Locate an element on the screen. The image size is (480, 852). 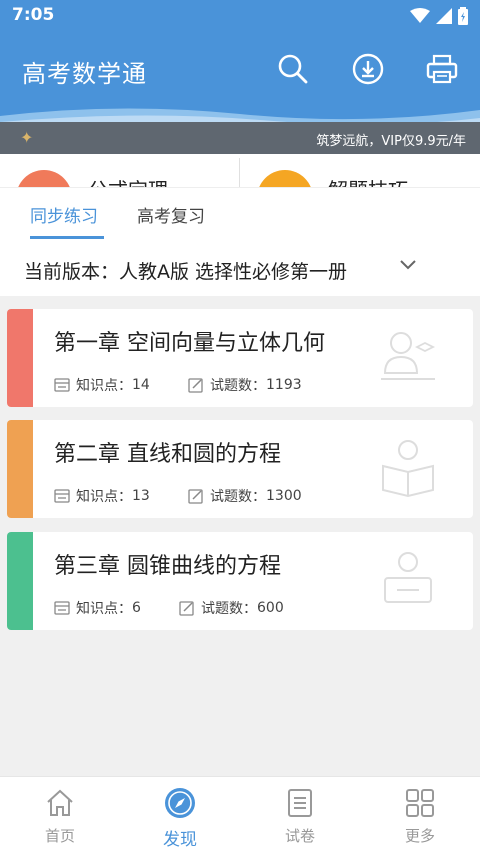
chevron-down-icon is located at coordinates (408, 265).